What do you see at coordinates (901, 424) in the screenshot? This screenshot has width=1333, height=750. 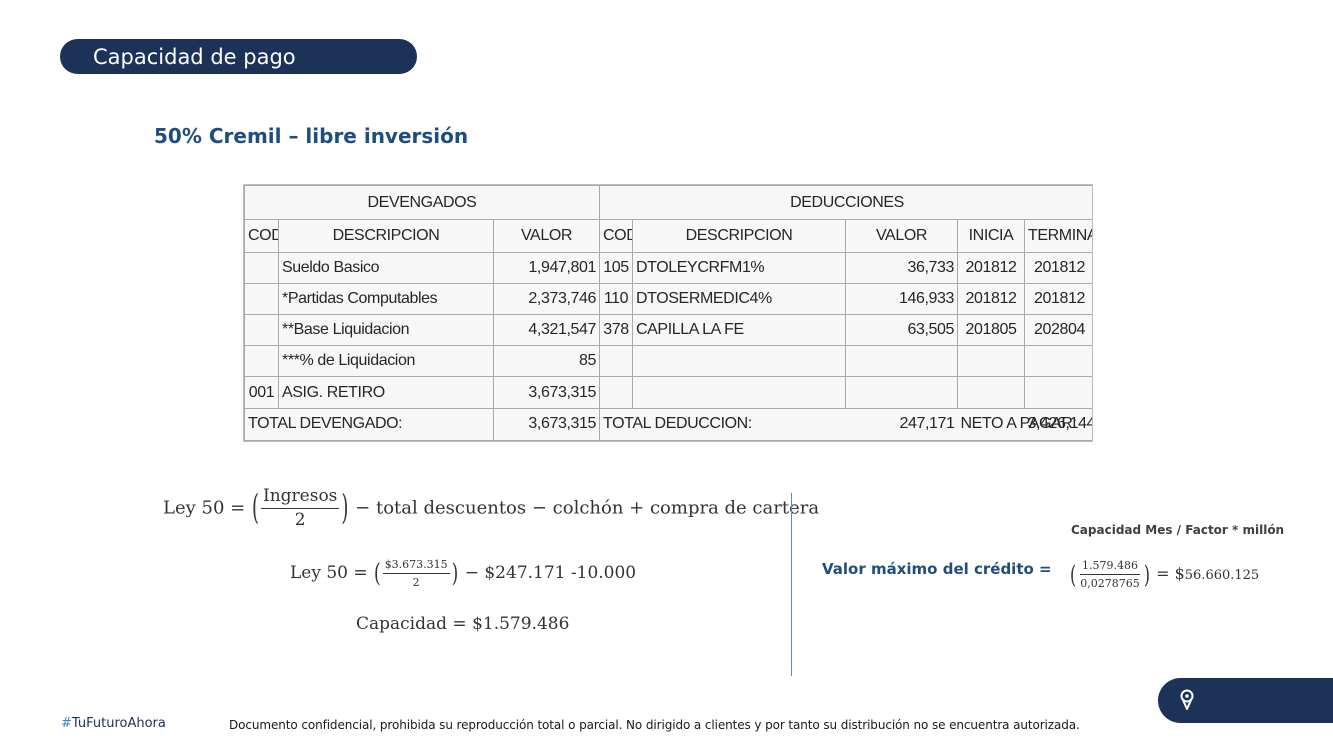 I see `total-deduccion-value: 247,171` at bounding box center [901, 424].